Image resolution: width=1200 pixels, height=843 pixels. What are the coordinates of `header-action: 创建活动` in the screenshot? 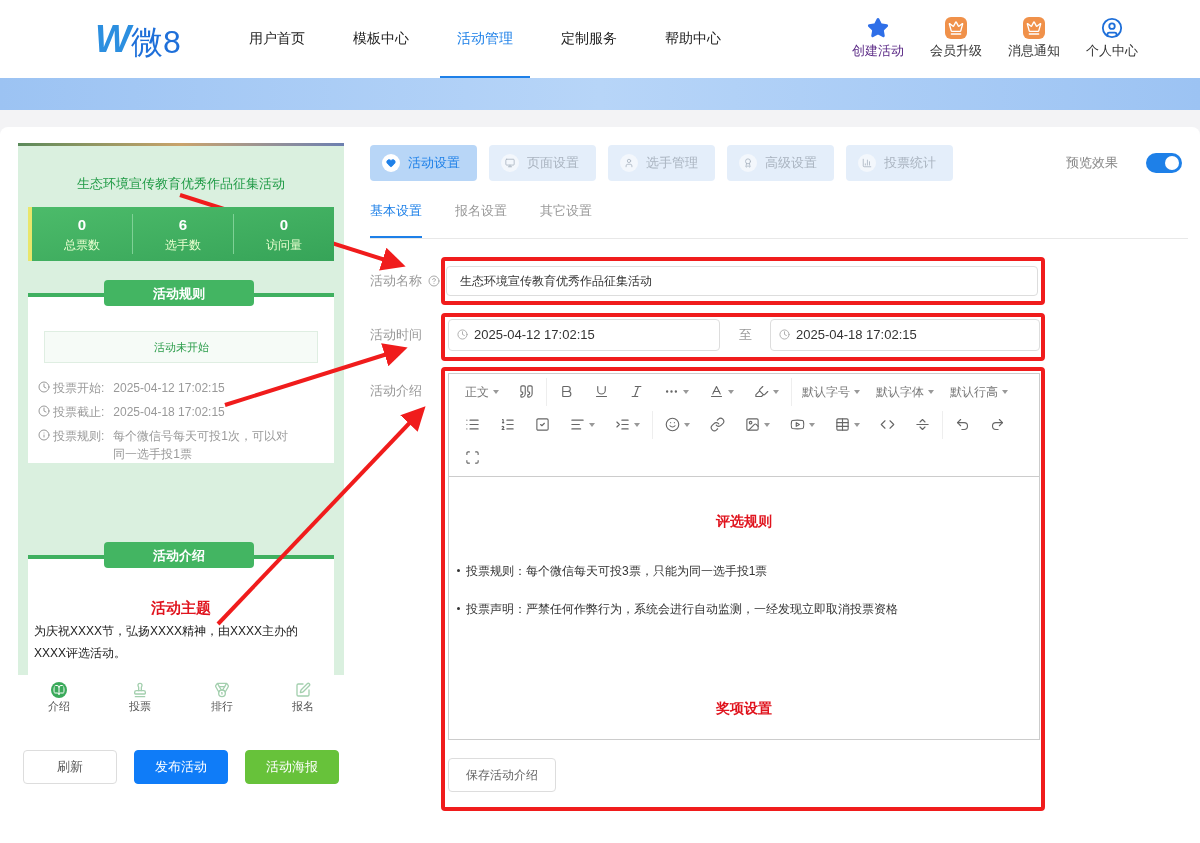 It's located at (878, 39).